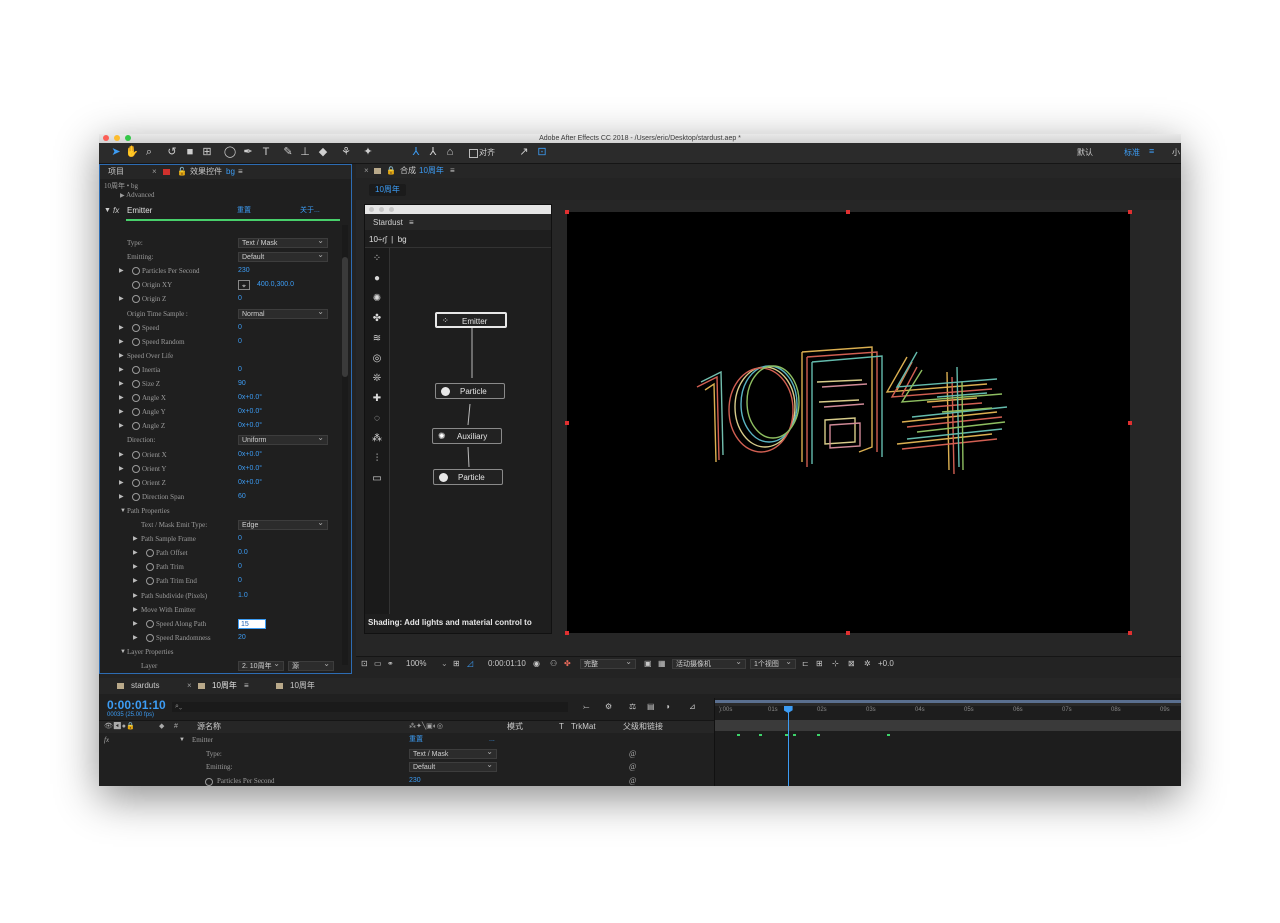 The height and width of the screenshot is (923, 1280). I want to click on effect-property-row: ▶ Orient Z 0x+0.0°, so click(220, 483).